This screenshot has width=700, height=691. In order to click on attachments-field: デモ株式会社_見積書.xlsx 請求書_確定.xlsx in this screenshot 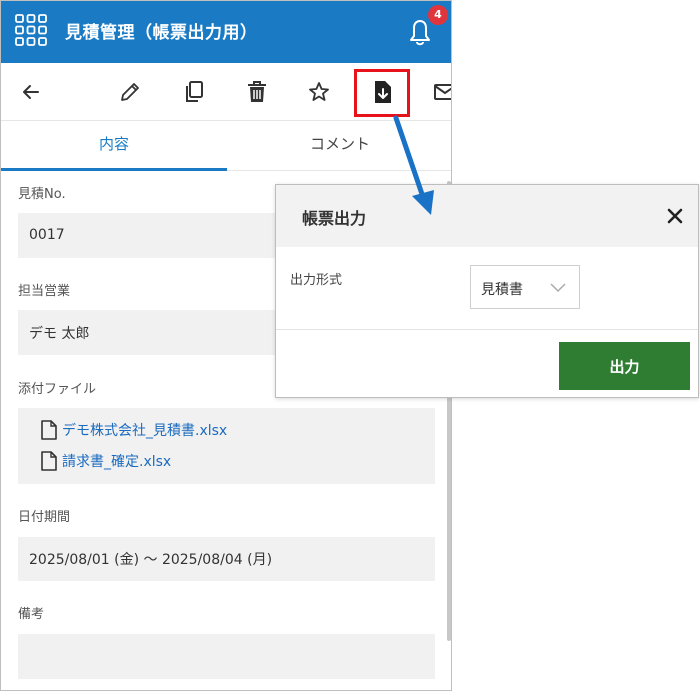, I will do `click(226, 446)`.